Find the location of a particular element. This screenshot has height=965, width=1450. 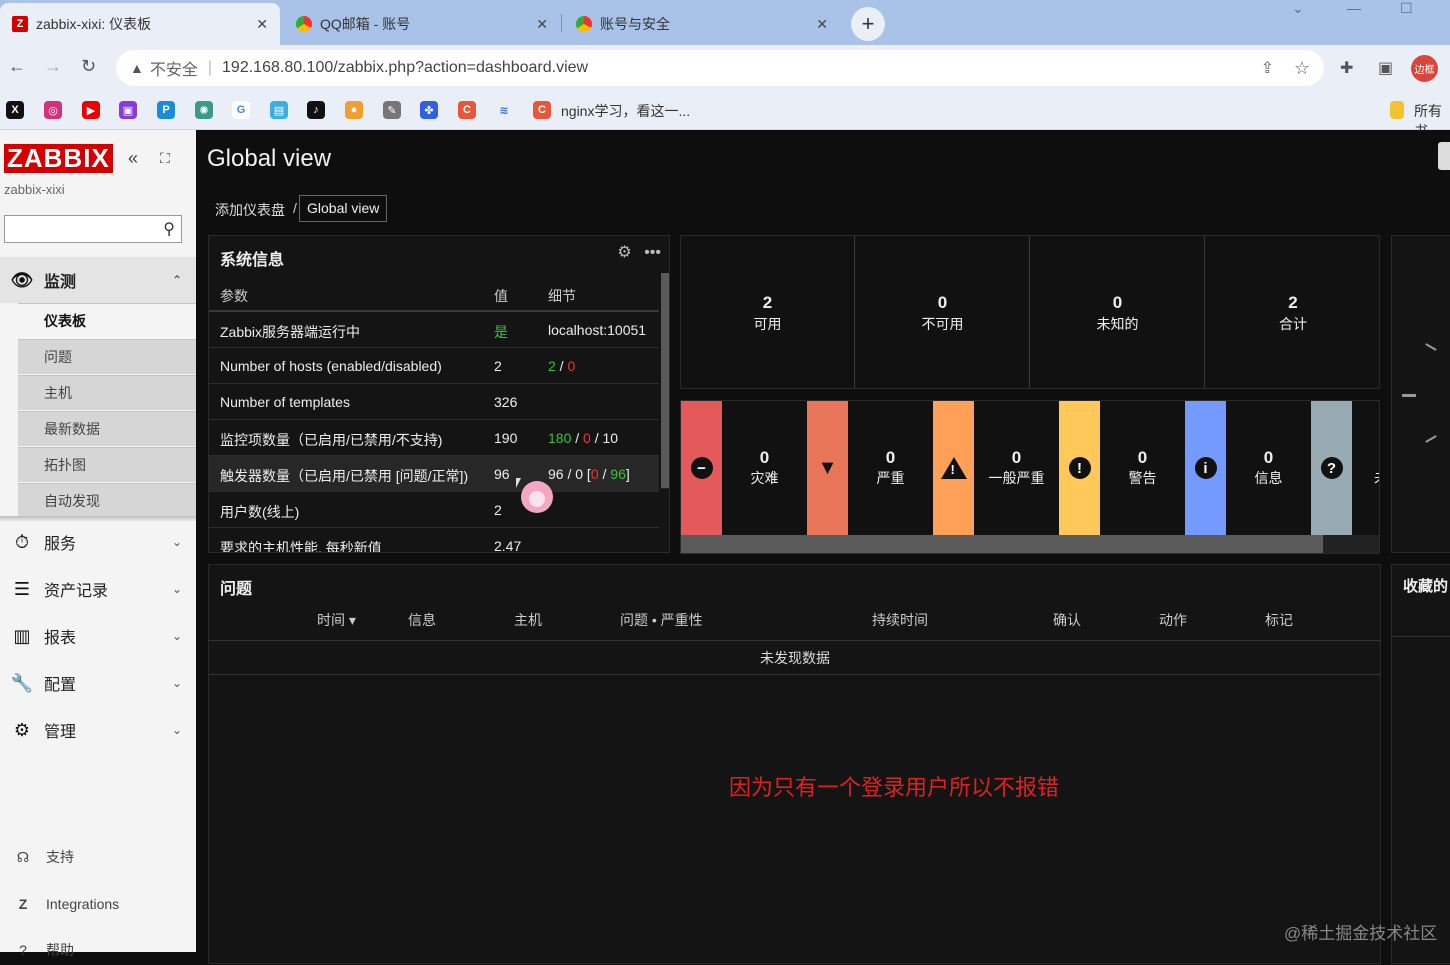

availability-cell: 2 合计 is located at coordinates (1293, 312).